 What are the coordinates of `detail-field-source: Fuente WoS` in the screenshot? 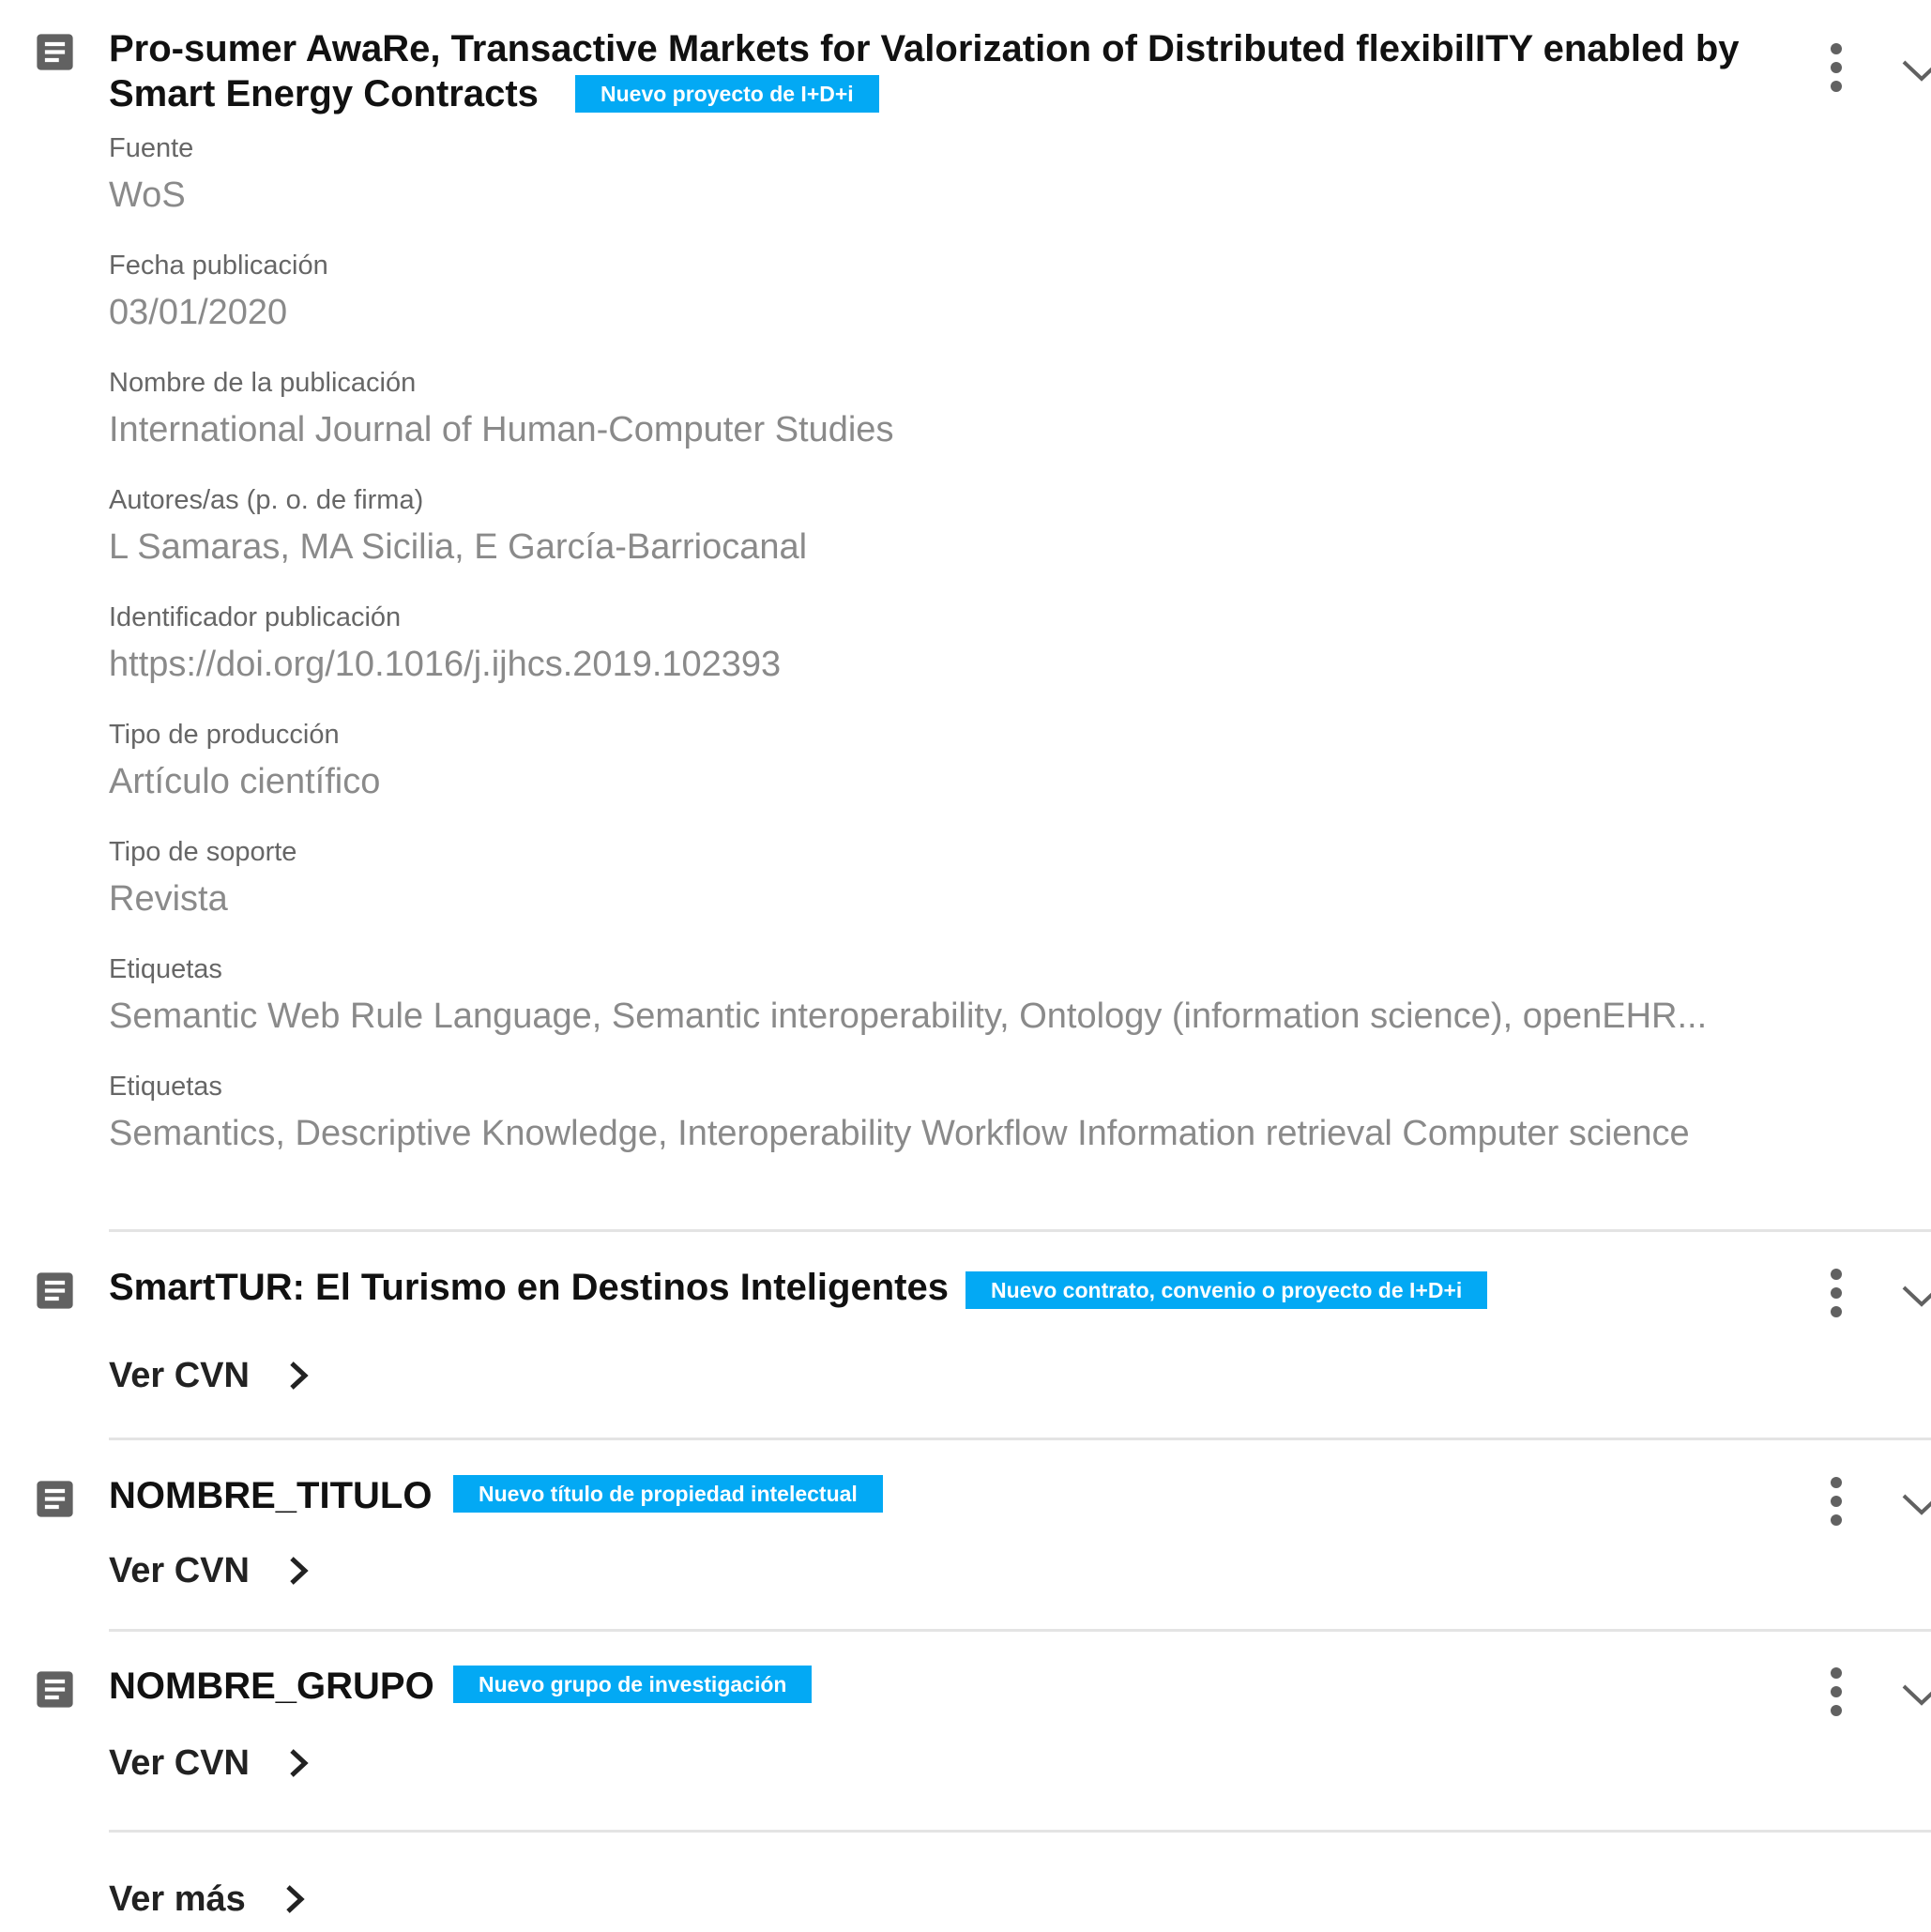 It's located at (151, 174).